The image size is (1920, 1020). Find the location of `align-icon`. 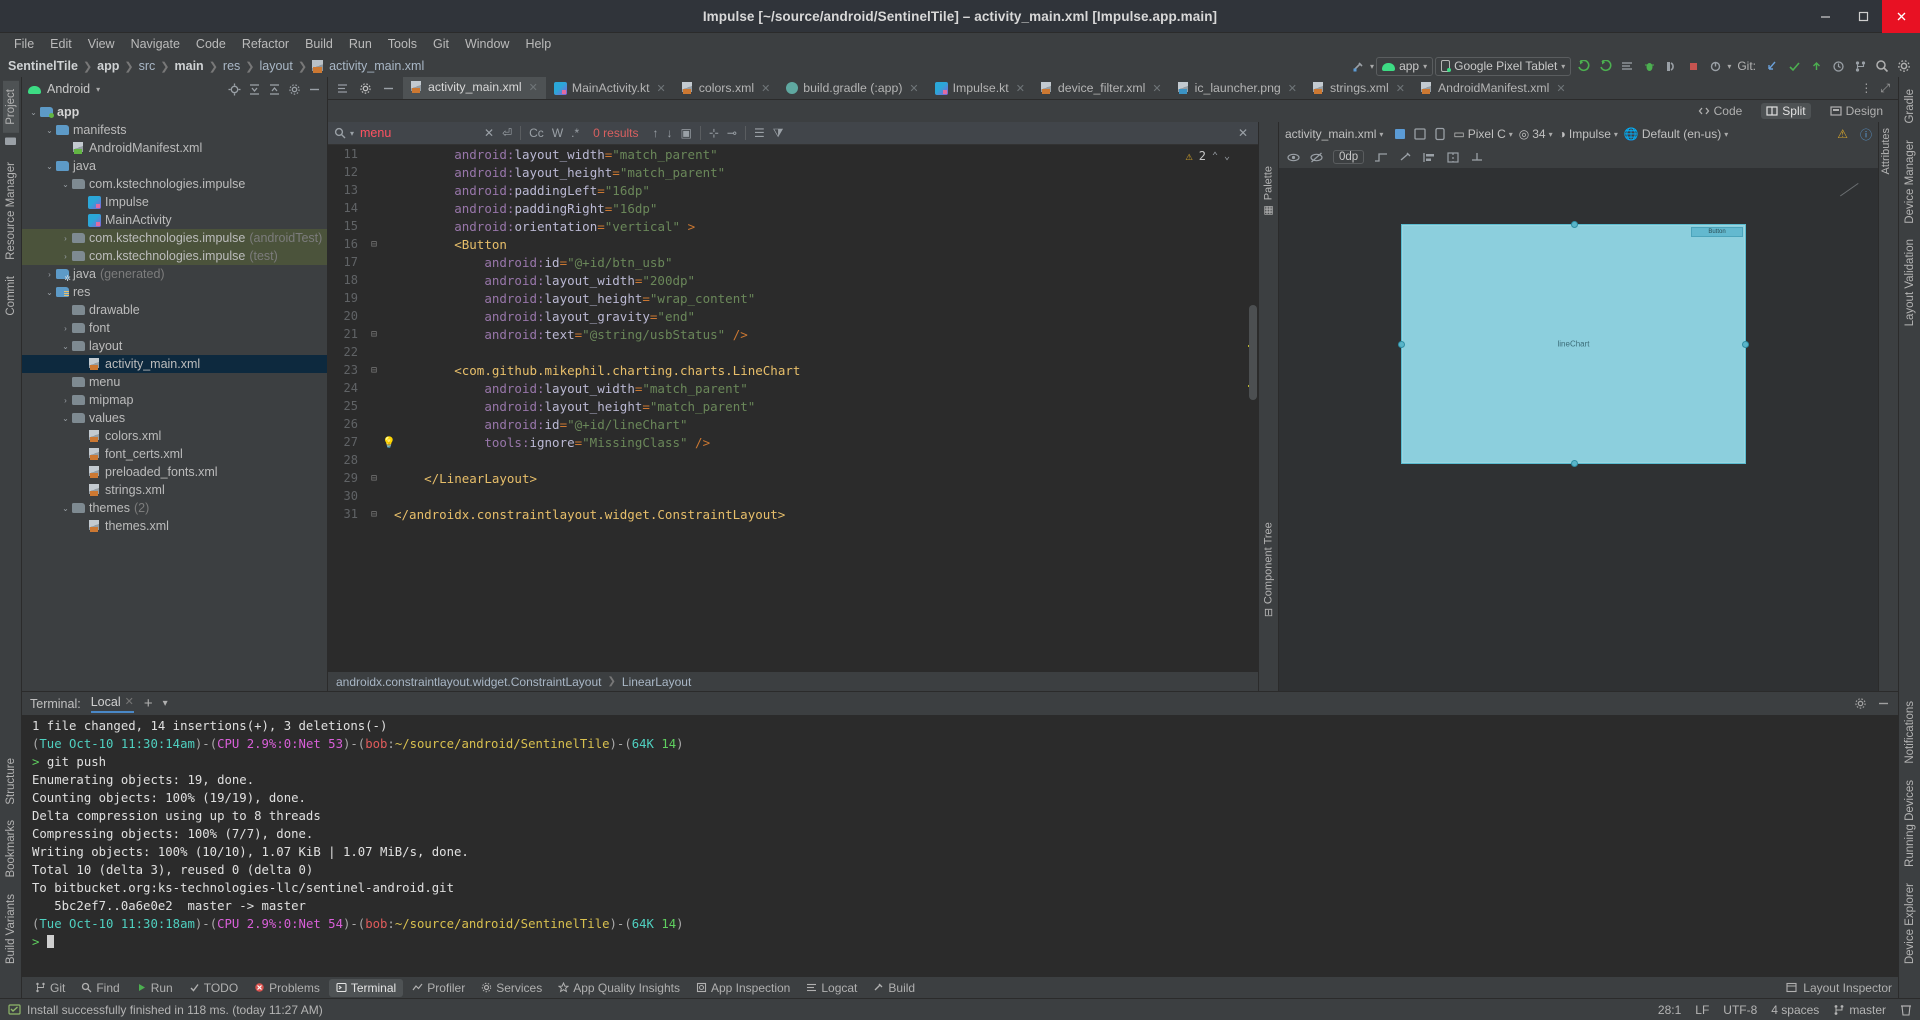

align-icon is located at coordinates (1429, 157).